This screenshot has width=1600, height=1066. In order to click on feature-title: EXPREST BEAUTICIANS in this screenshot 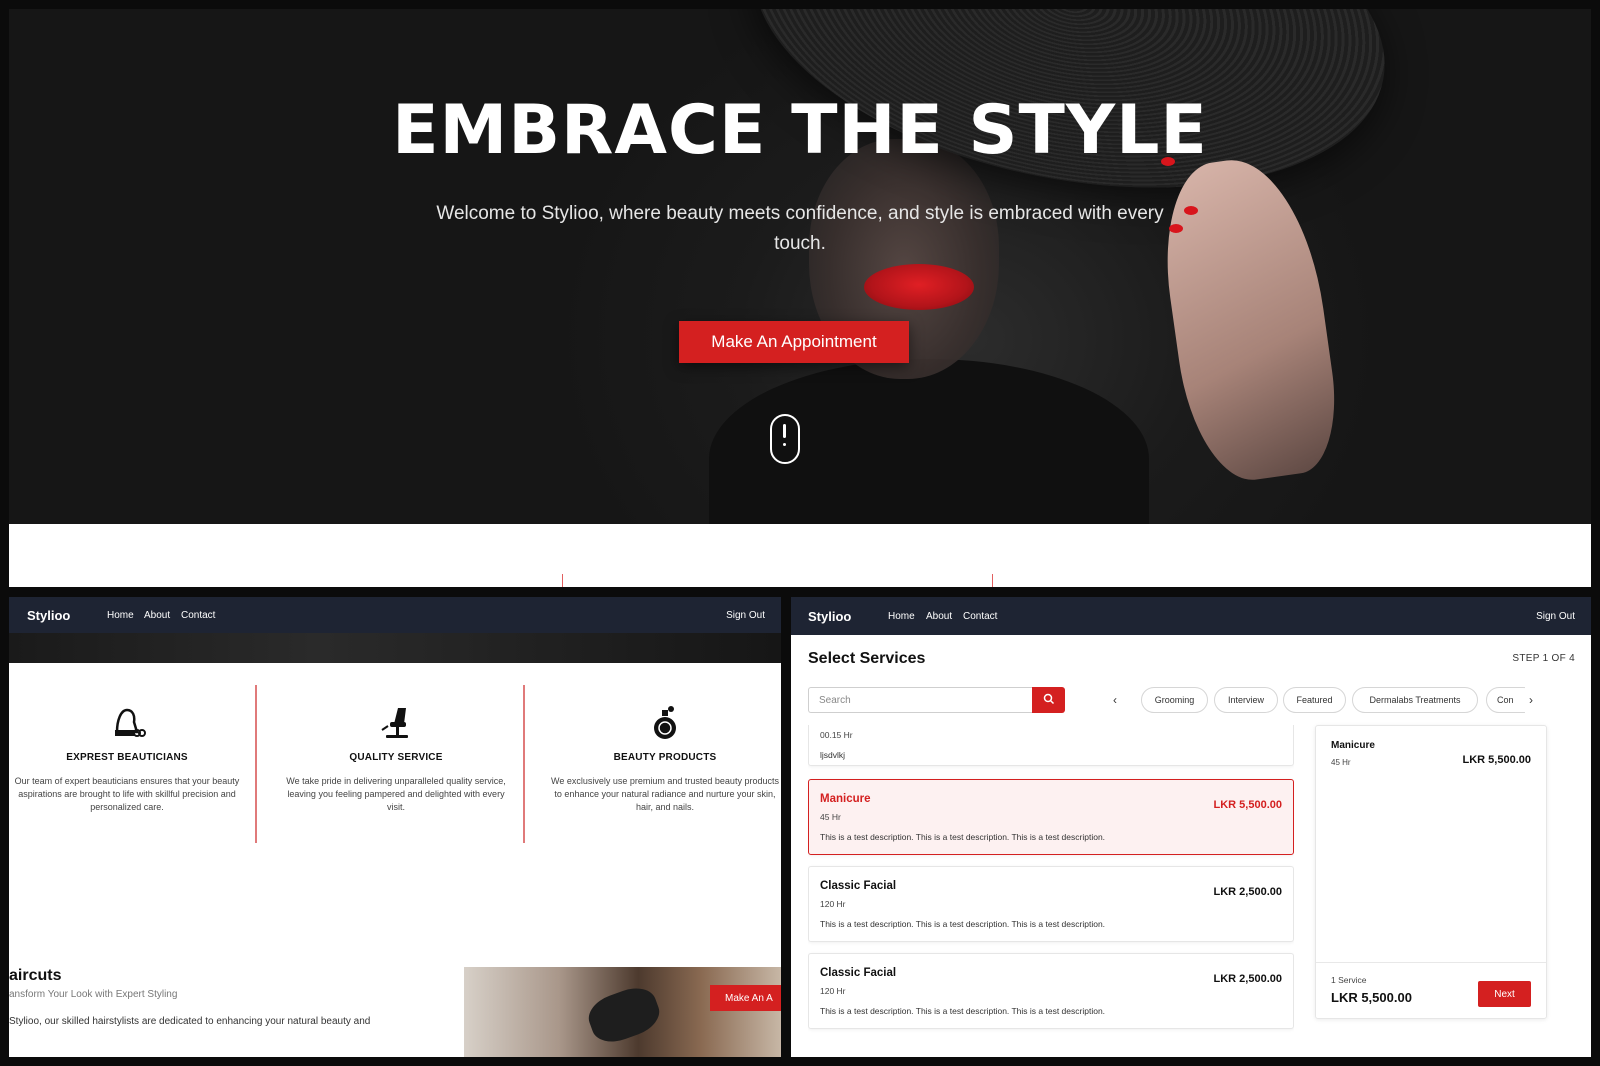, I will do `click(127, 757)`.